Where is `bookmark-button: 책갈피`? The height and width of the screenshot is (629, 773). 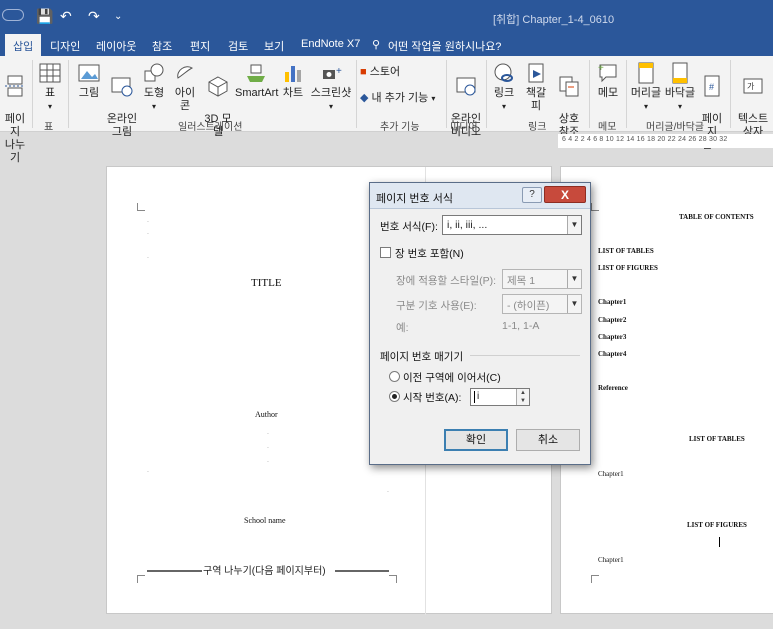 bookmark-button: 책갈피 is located at coordinates (536, 87).